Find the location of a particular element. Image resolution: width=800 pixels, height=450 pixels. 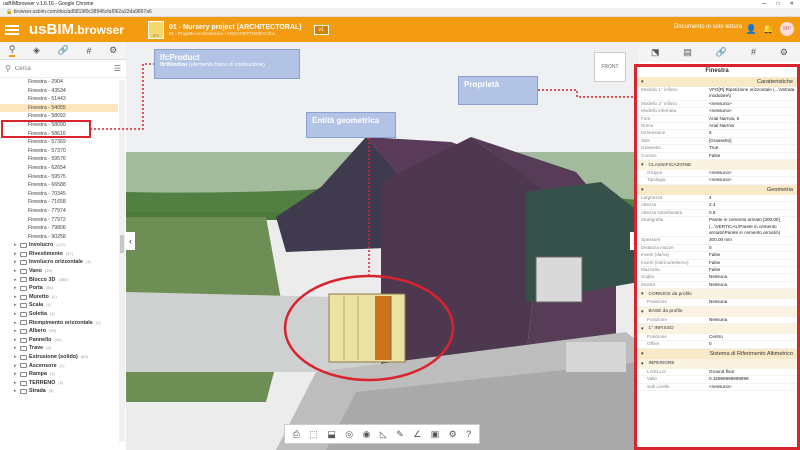

tree-folder: ▸ Vano (29) is located at coordinates (59, 271).